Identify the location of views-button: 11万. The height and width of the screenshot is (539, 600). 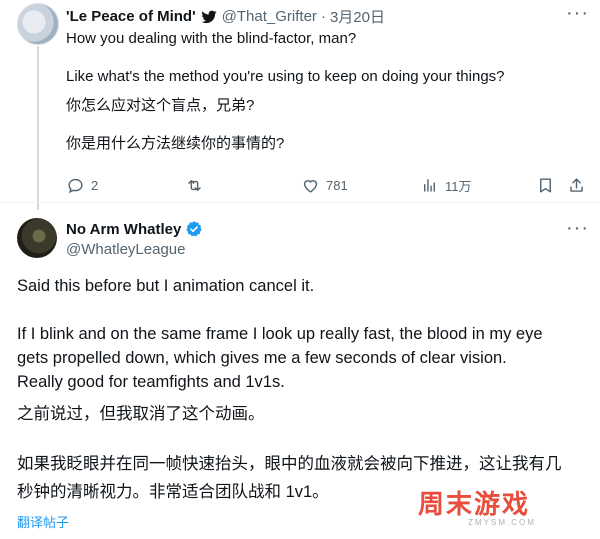
(446, 185).